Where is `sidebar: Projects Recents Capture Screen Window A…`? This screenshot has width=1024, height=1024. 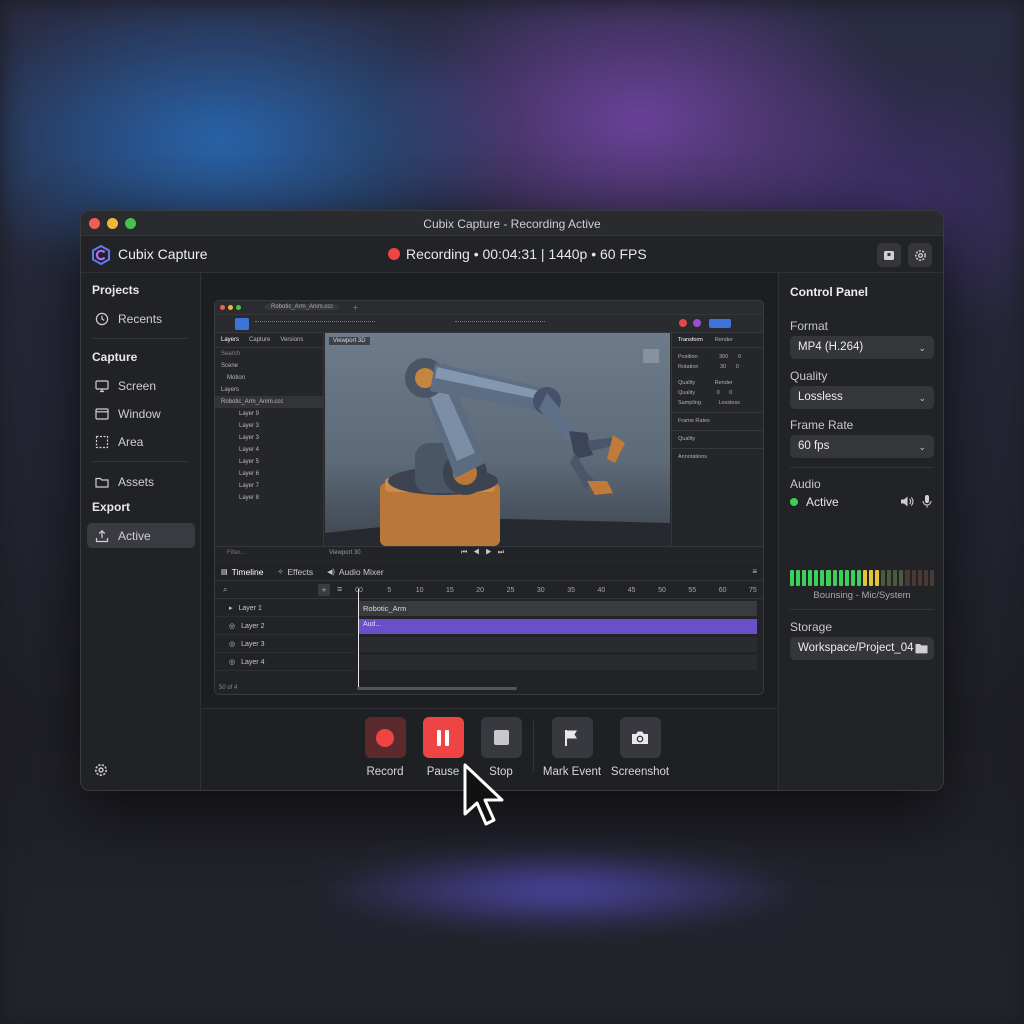 sidebar: Projects Recents Capture Screen Window A… is located at coordinates (141, 531).